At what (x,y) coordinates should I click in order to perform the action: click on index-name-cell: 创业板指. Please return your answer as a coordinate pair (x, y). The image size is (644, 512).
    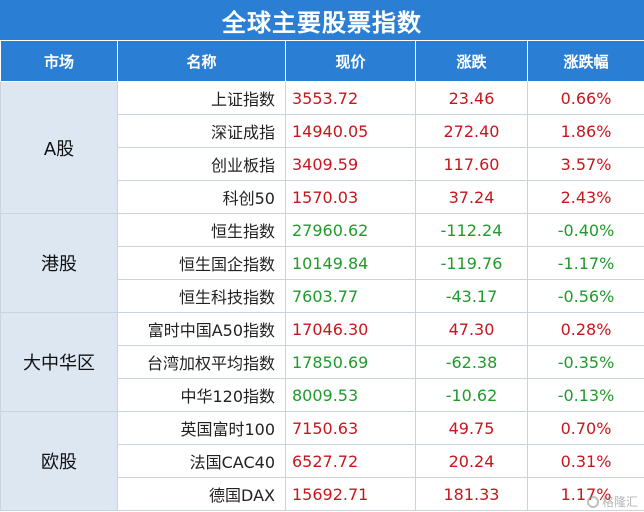
    Looking at the image, I should click on (201, 164).